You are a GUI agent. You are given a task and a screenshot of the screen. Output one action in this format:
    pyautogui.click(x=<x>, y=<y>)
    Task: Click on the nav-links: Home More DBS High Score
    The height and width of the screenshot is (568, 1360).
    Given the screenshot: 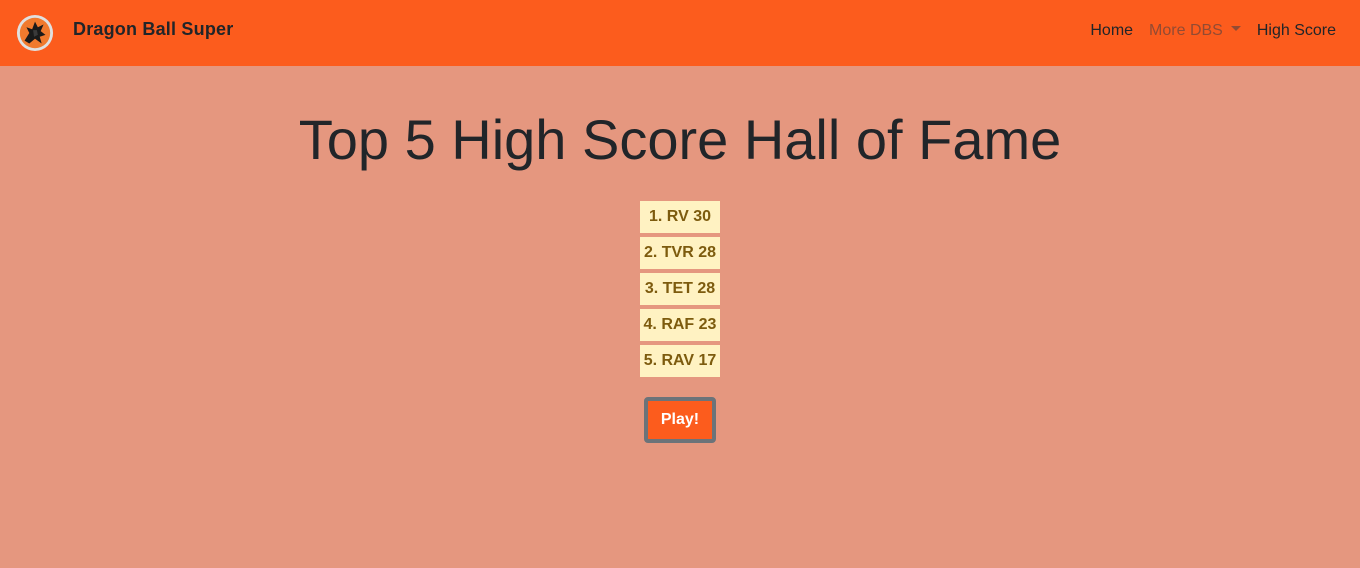 What is the action you would take?
    pyautogui.click(x=1205, y=31)
    